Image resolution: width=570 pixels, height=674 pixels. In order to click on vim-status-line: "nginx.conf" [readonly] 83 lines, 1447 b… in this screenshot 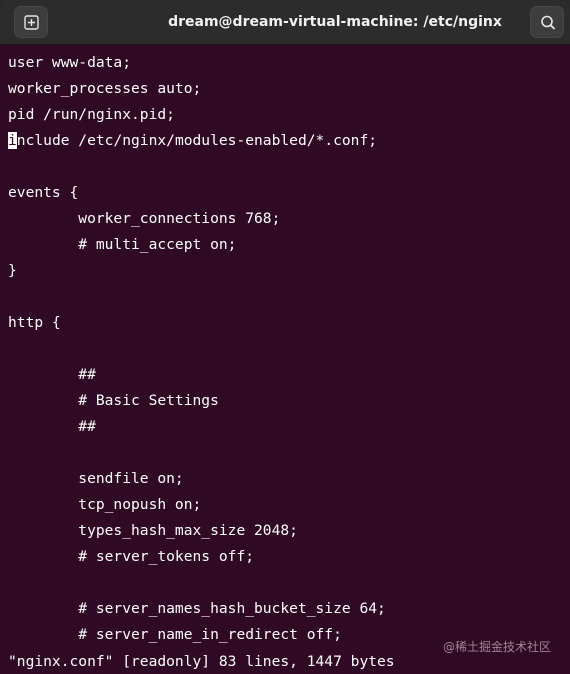, I will do `click(201, 661)`.